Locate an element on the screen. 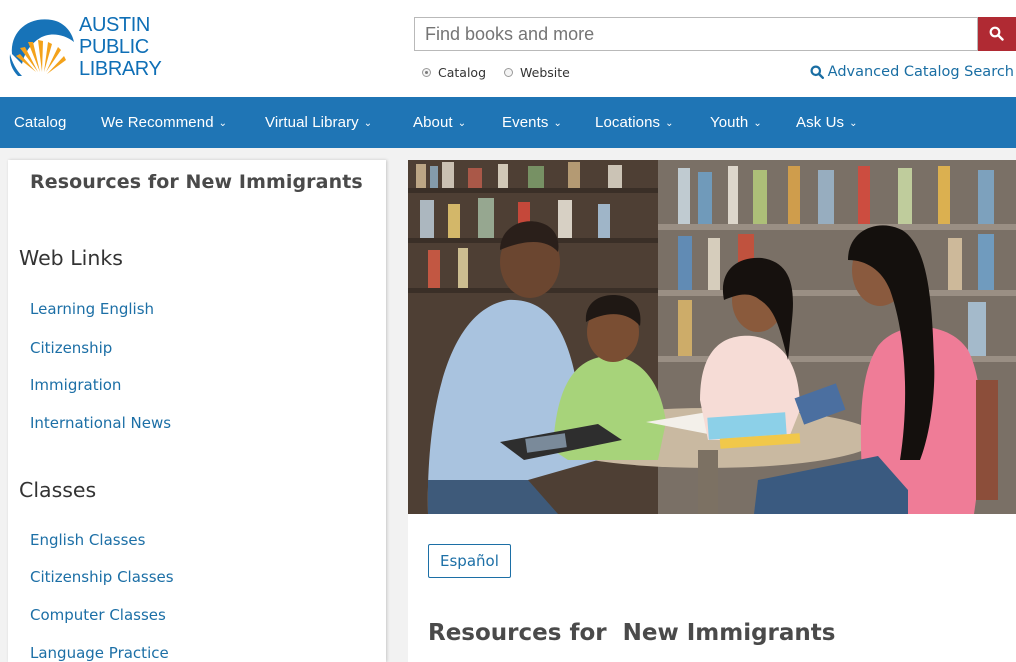 The image size is (1016, 662). nav-item-virtual-library: Virtual Library ⌄ is located at coordinates (318, 122).